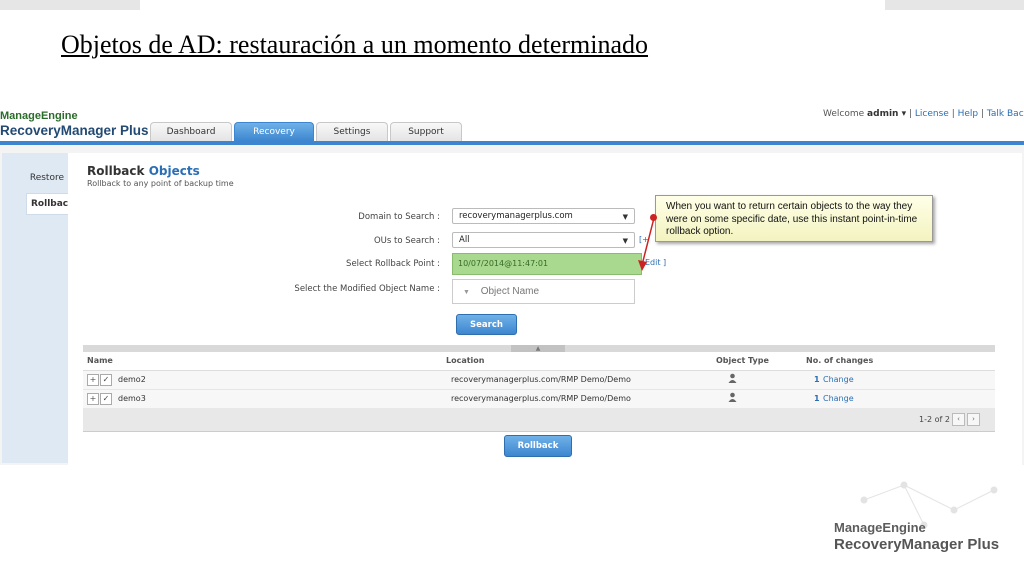 The height and width of the screenshot is (576, 1024). Describe the element at coordinates (538, 446) in the screenshot. I see `rollback-button: Rollback` at that location.